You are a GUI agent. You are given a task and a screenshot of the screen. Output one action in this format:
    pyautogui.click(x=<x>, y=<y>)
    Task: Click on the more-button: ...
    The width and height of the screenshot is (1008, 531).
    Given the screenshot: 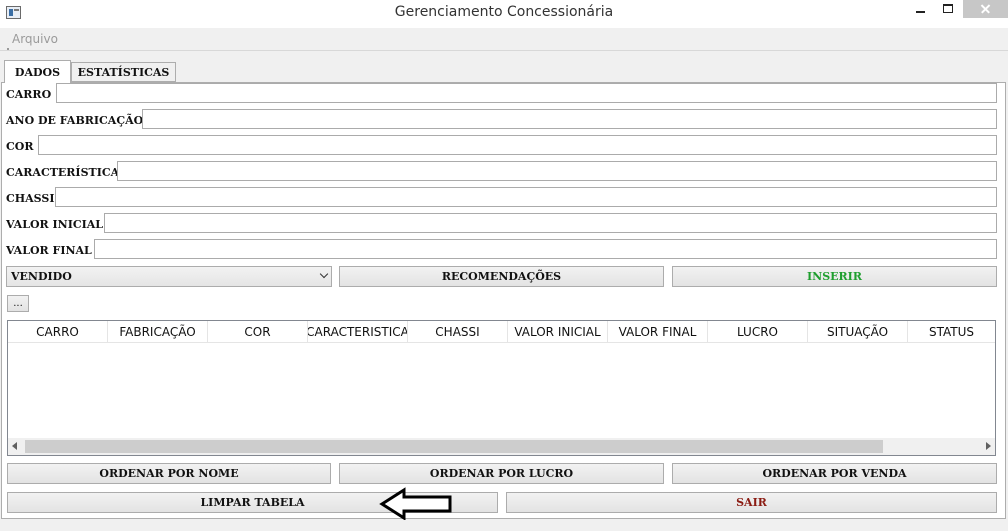 What is the action you would take?
    pyautogui.click(x=18, y=303)
    